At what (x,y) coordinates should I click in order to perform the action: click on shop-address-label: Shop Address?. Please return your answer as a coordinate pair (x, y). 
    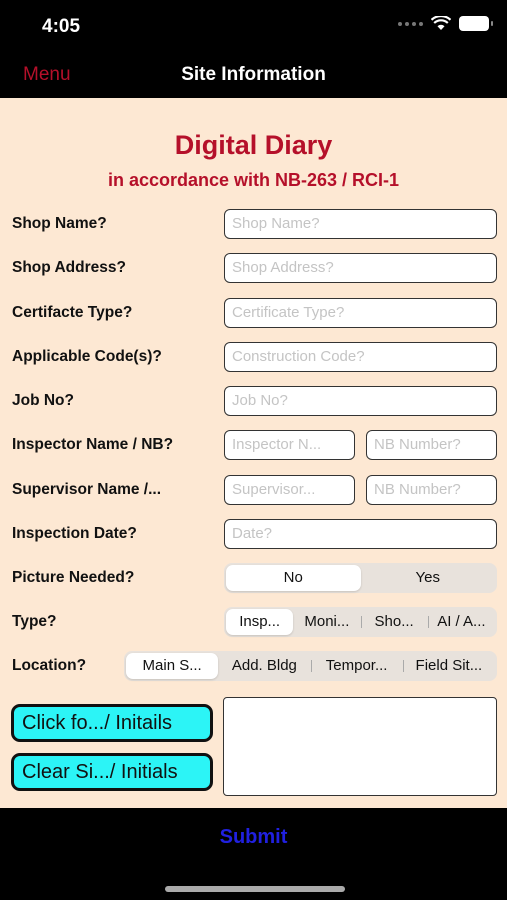
    Looking at the image, I should click on (69, 267).